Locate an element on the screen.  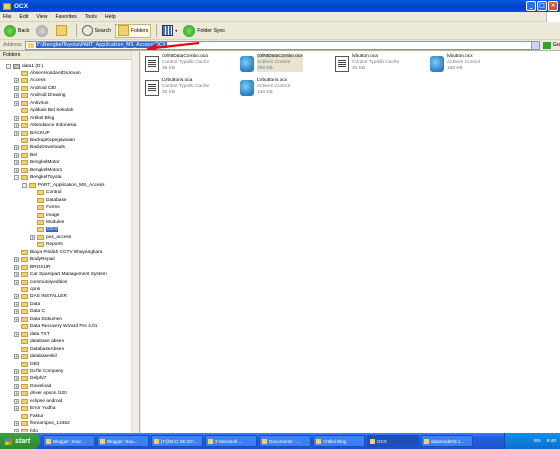
menu-edit: Edit is located at coordinates (23, 17).